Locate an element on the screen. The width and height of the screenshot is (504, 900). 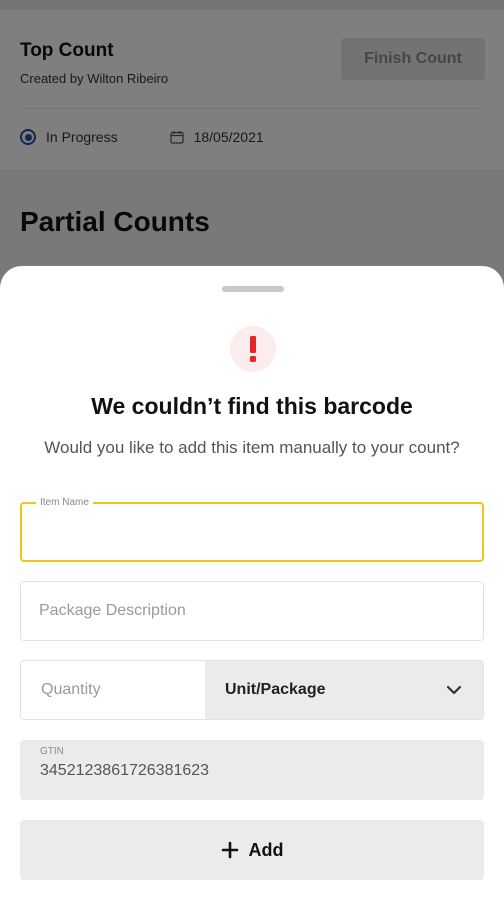
exclamation-icon is located at coordinates (253, 349).